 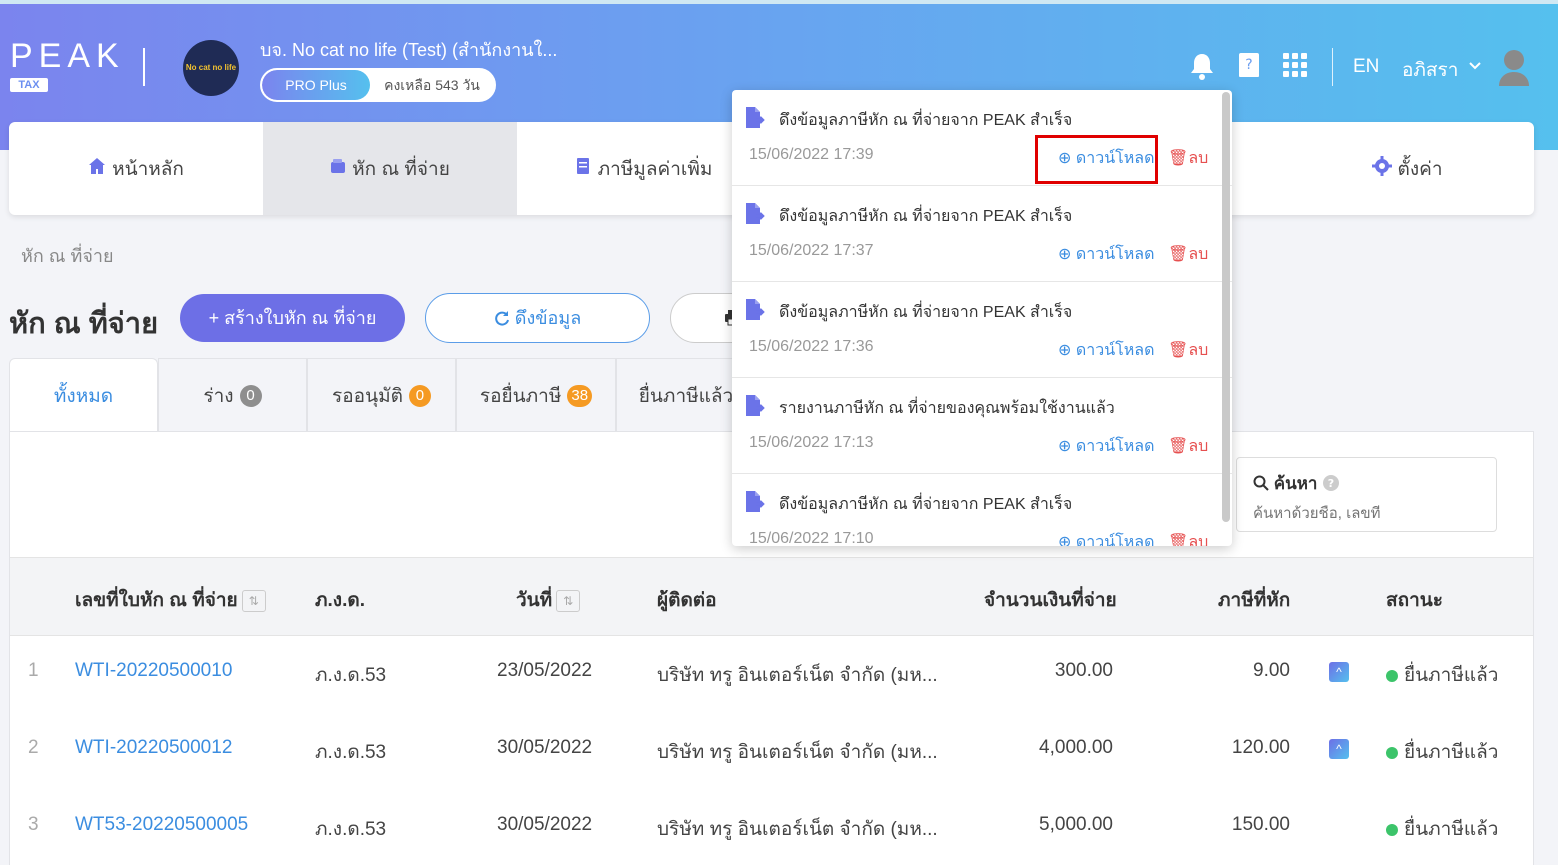 What do you see at coordinates (378, 85) in the screenshot?
I see `plan-badge: PRO Plus คงเหลือ 543 วัน` at bounding box center [378, 85].